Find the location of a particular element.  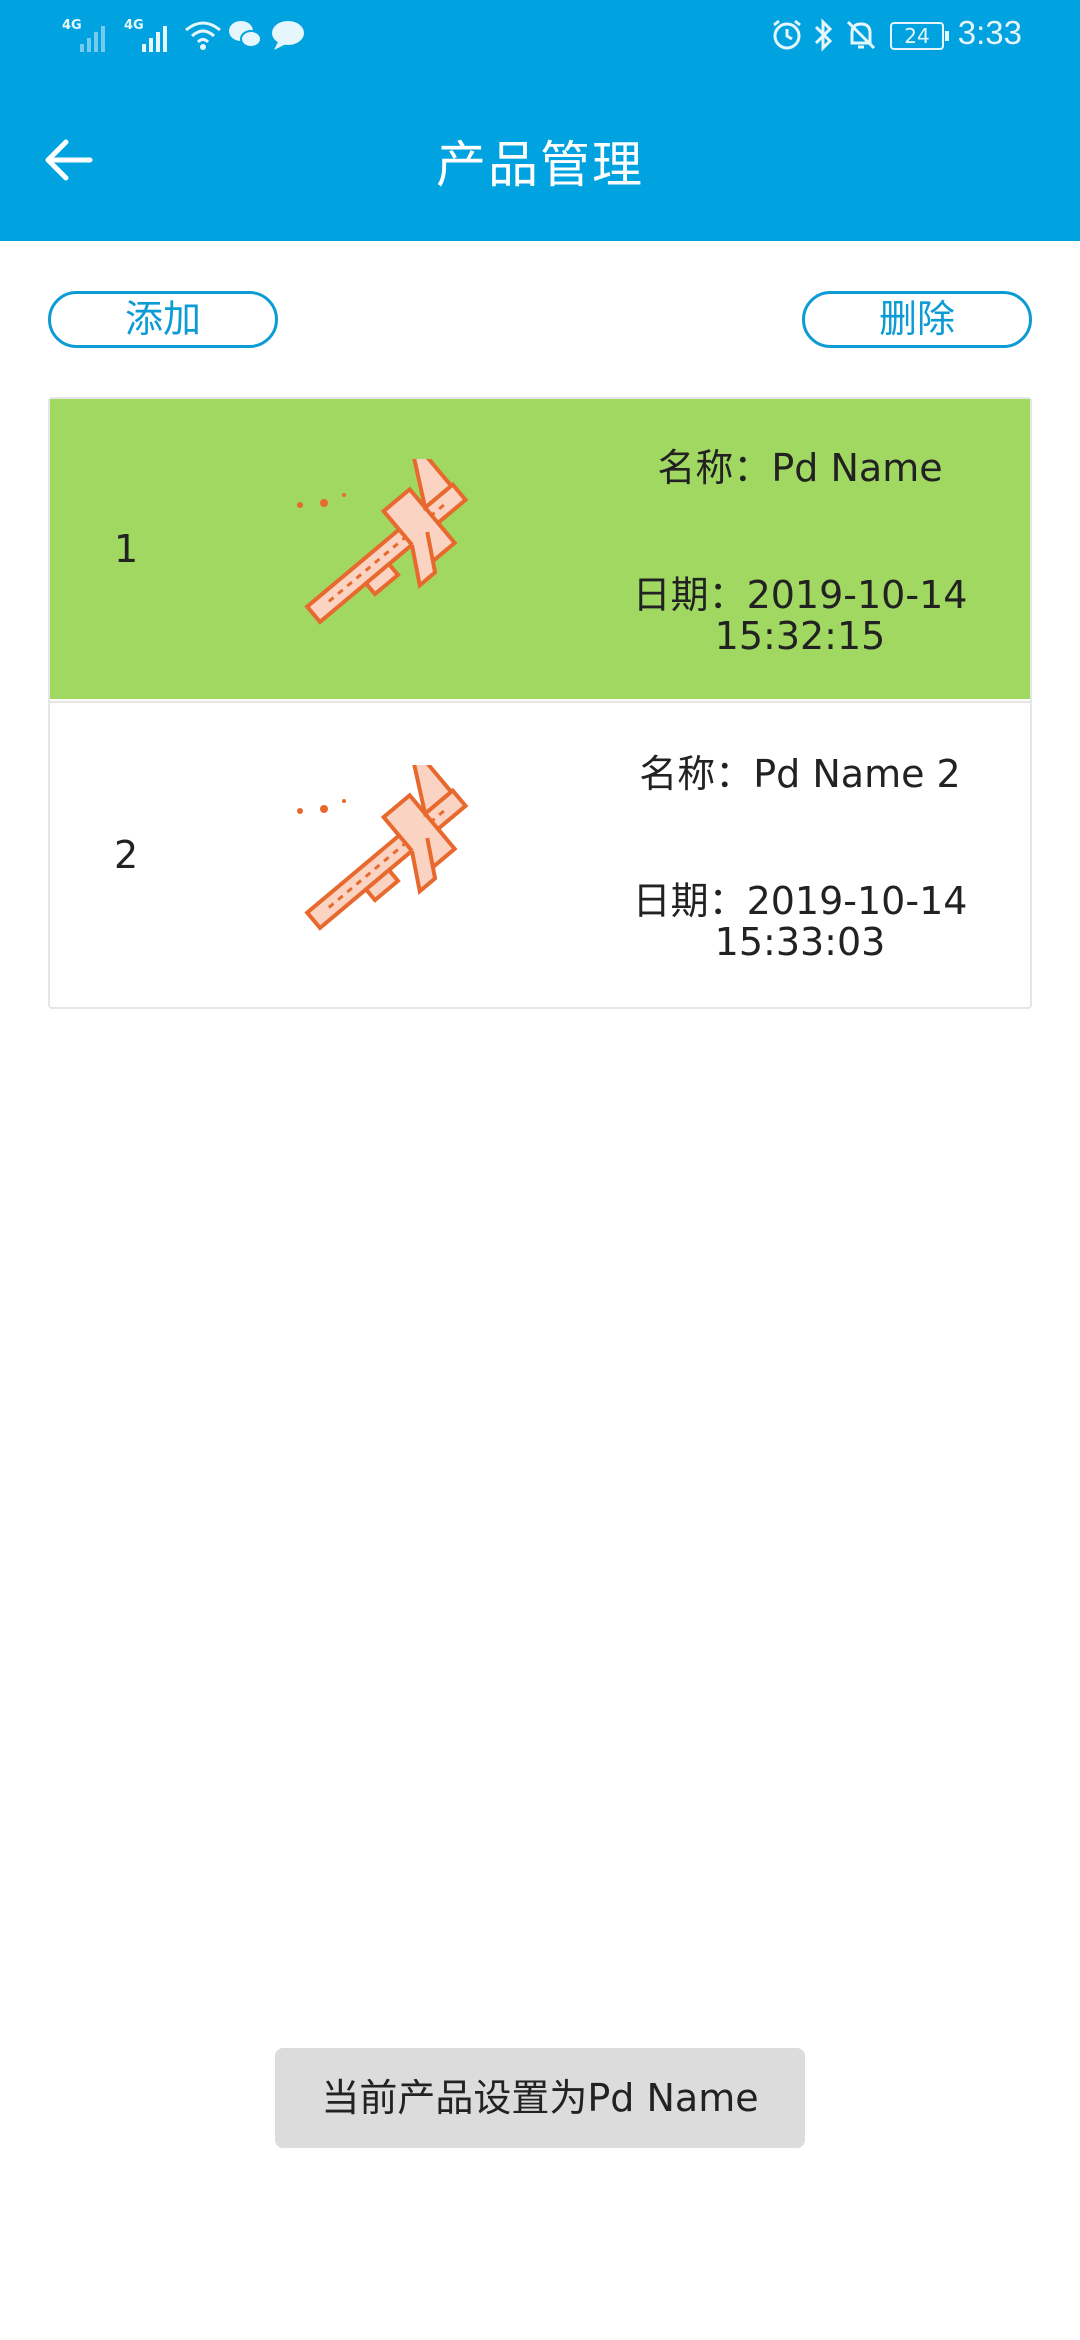

battery-level: 24 is located at coordinates (917, 36).